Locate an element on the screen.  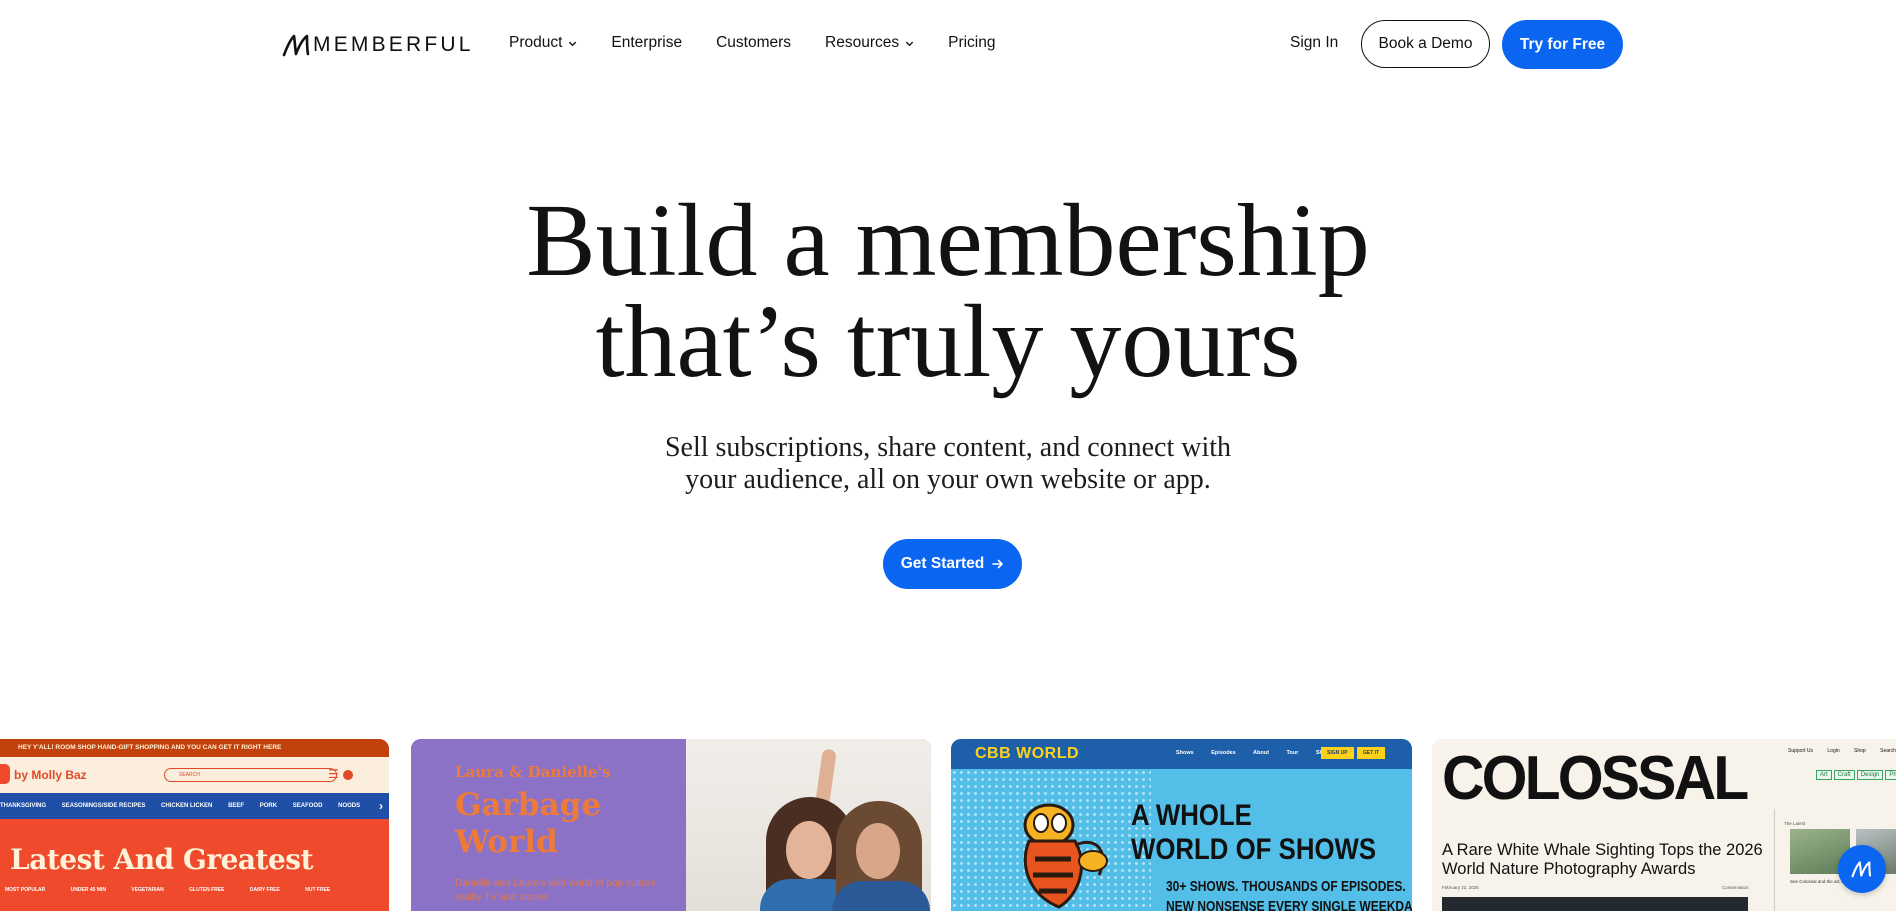
nav-customers: Customers is located at coordinates (753, 43).